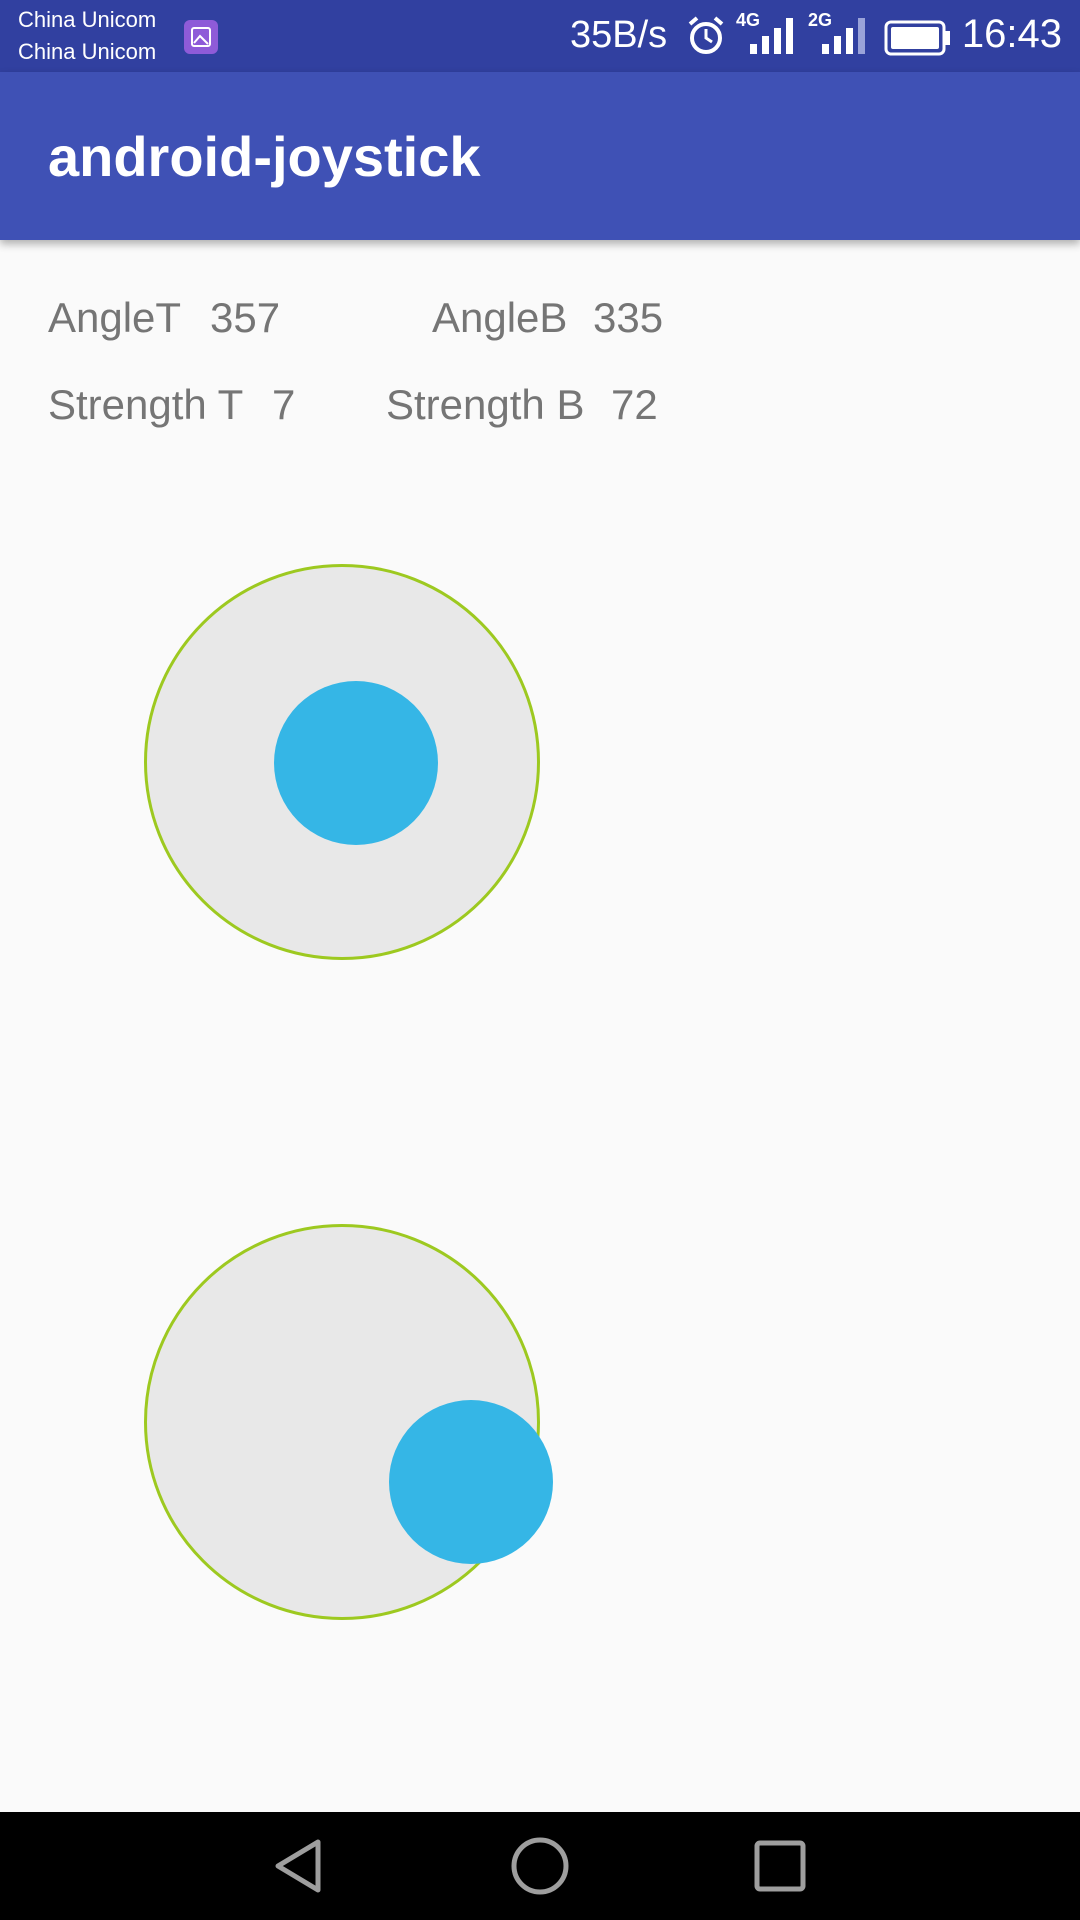 The image size is (1080, 1920). What do you see at coordinates (839, 35) in the screenshot?
I see `signal-2g-icon: 2G` at bounding box center [839, 35].